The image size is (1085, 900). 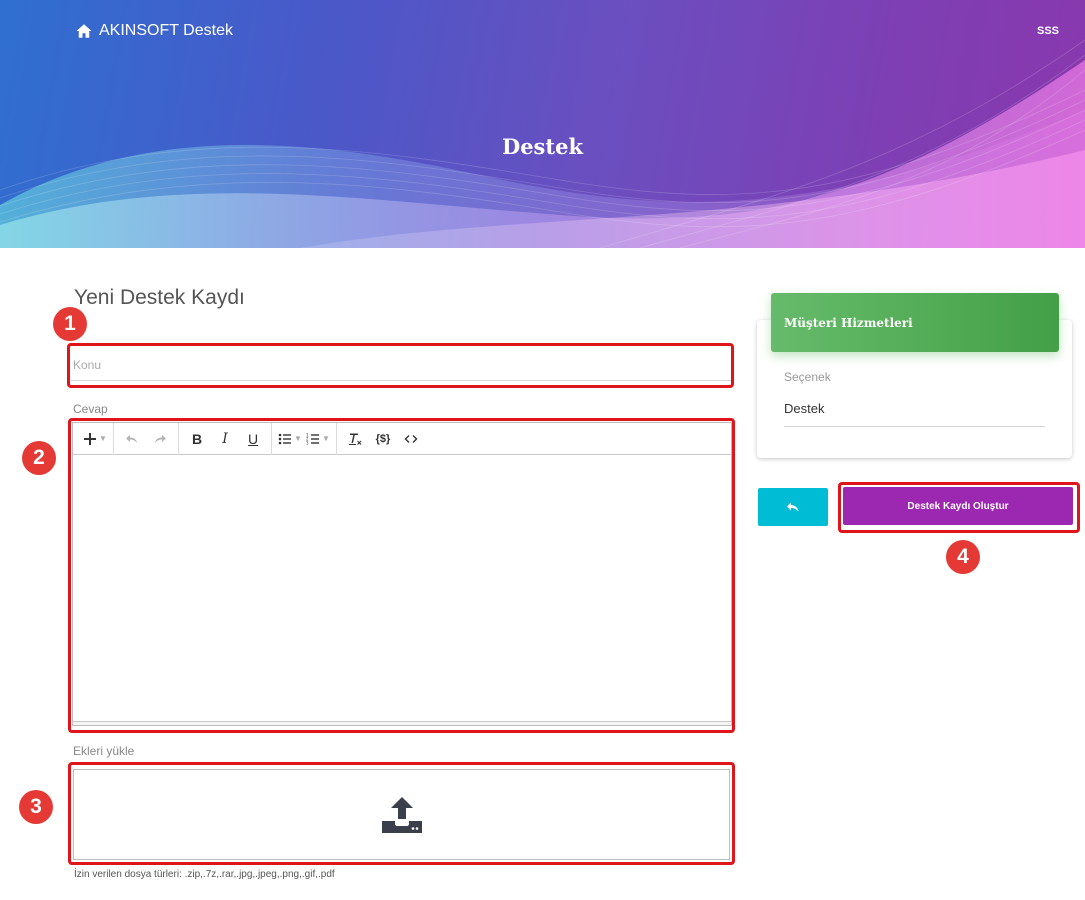 What do you see at coordinates (197, 439) in the screenshot?
I see `bold-button: B` at bounding box center [197, 439].